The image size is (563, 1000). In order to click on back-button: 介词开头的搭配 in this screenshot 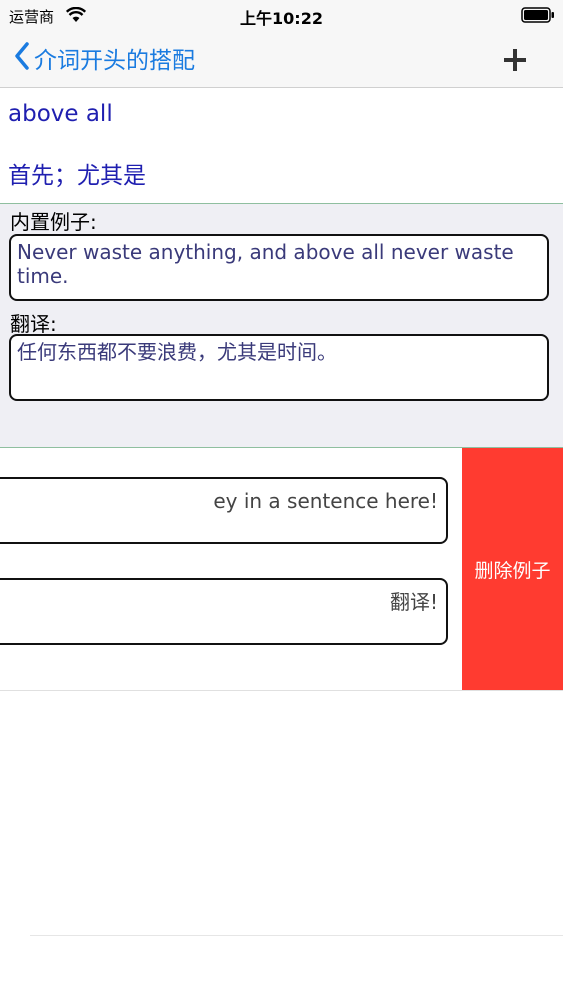, I will do `click(104, 58)`.